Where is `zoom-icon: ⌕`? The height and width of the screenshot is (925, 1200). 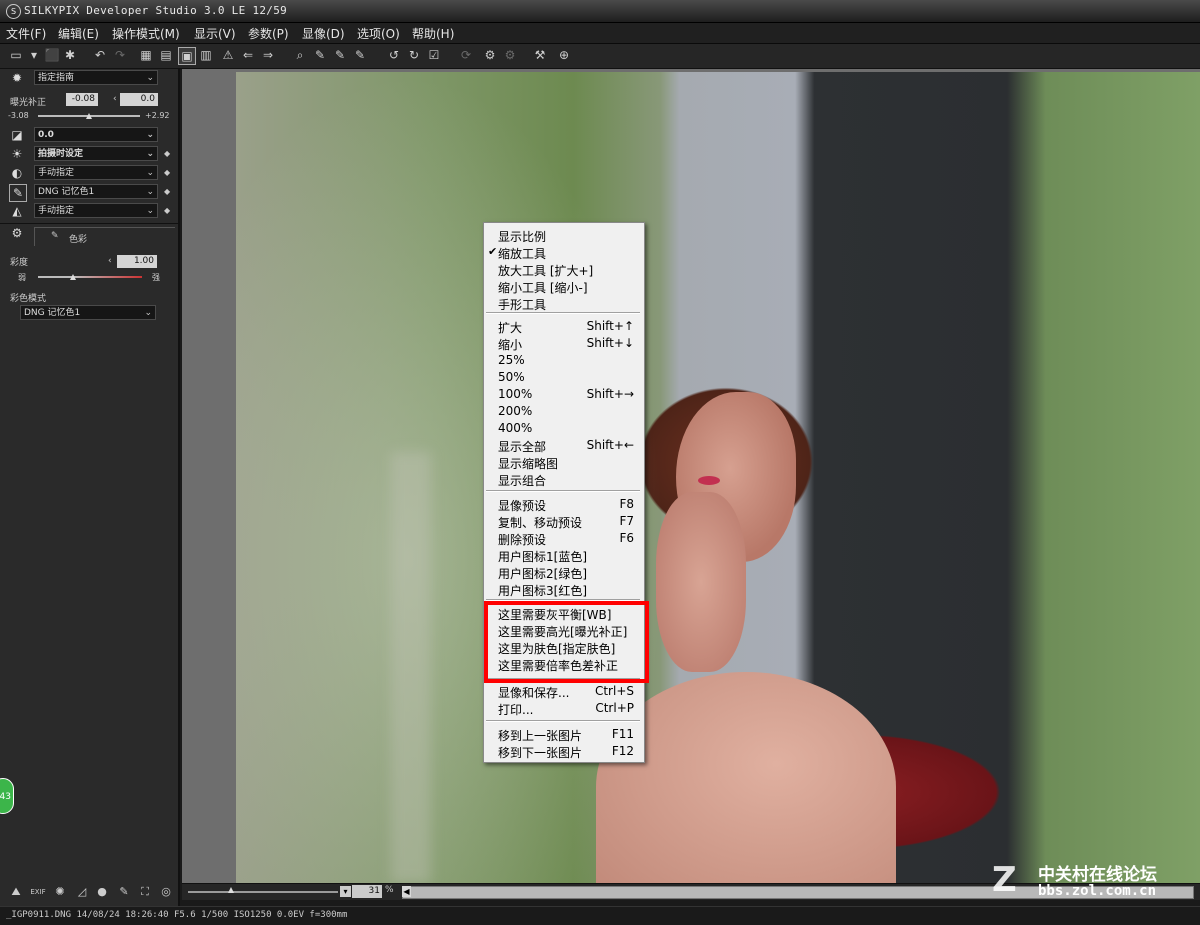 zoom-icon: ⌕ is located at coordinates (300, 55).